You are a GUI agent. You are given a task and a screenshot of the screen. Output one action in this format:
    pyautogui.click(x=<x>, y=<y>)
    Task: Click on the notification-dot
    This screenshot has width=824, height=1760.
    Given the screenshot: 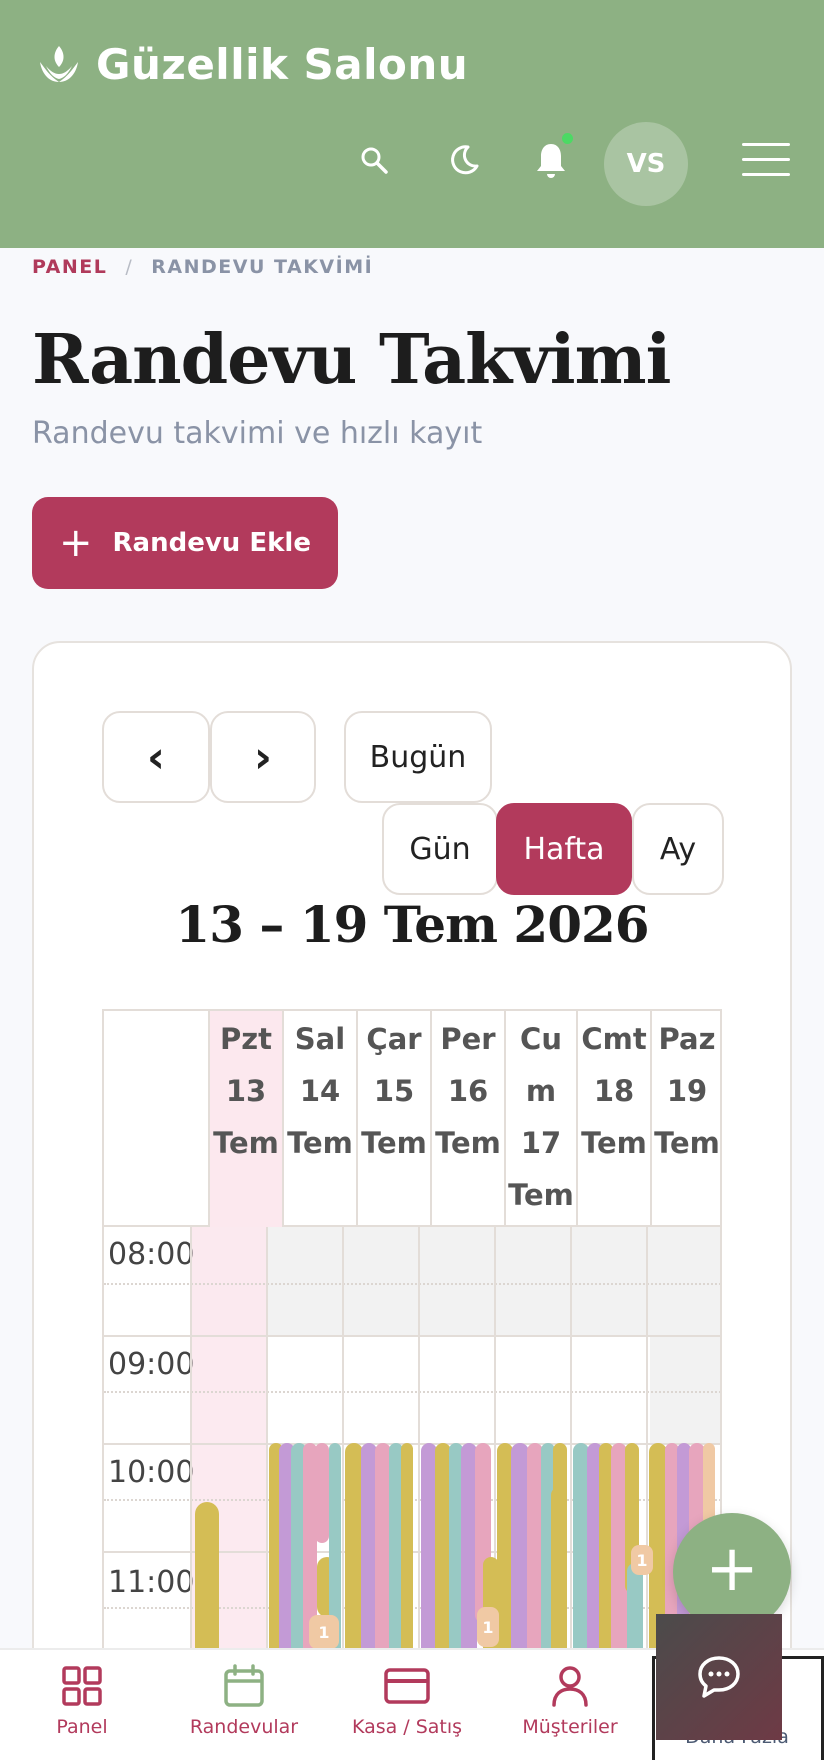 What is the action you would take?
    pyautogui.click(x=567, y=138)
    